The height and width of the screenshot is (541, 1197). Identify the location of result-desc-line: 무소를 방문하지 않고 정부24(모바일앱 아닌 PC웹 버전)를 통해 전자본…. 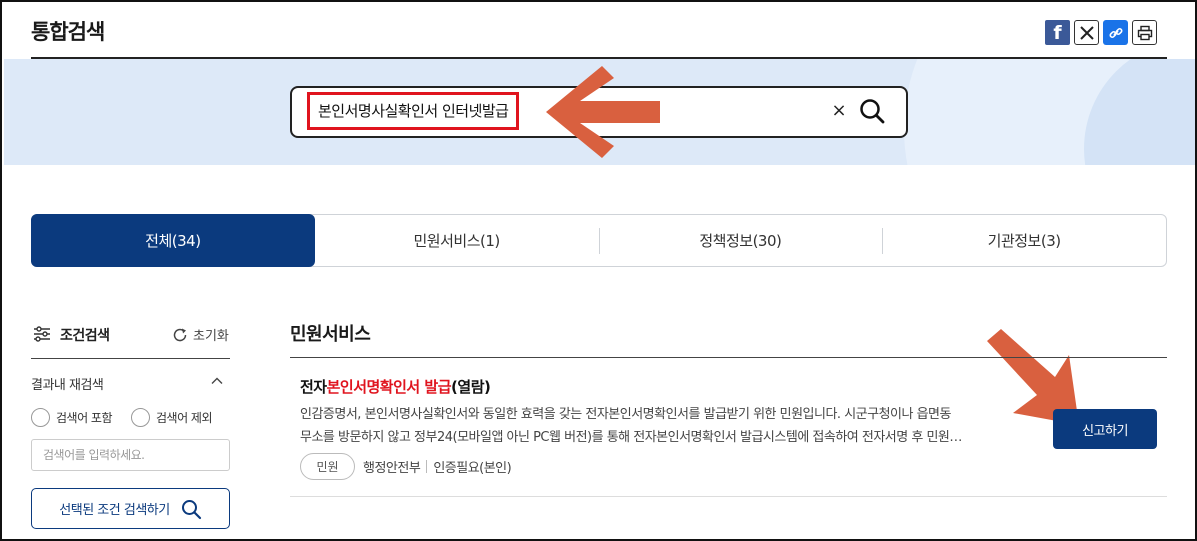
(631, 437).